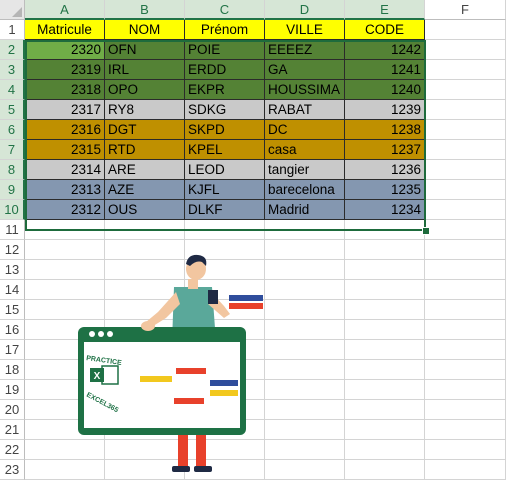 Image resolution: width=506 pixels, height=492 pixels. I want to click on cell-e9: 1235, so click(385, 190).